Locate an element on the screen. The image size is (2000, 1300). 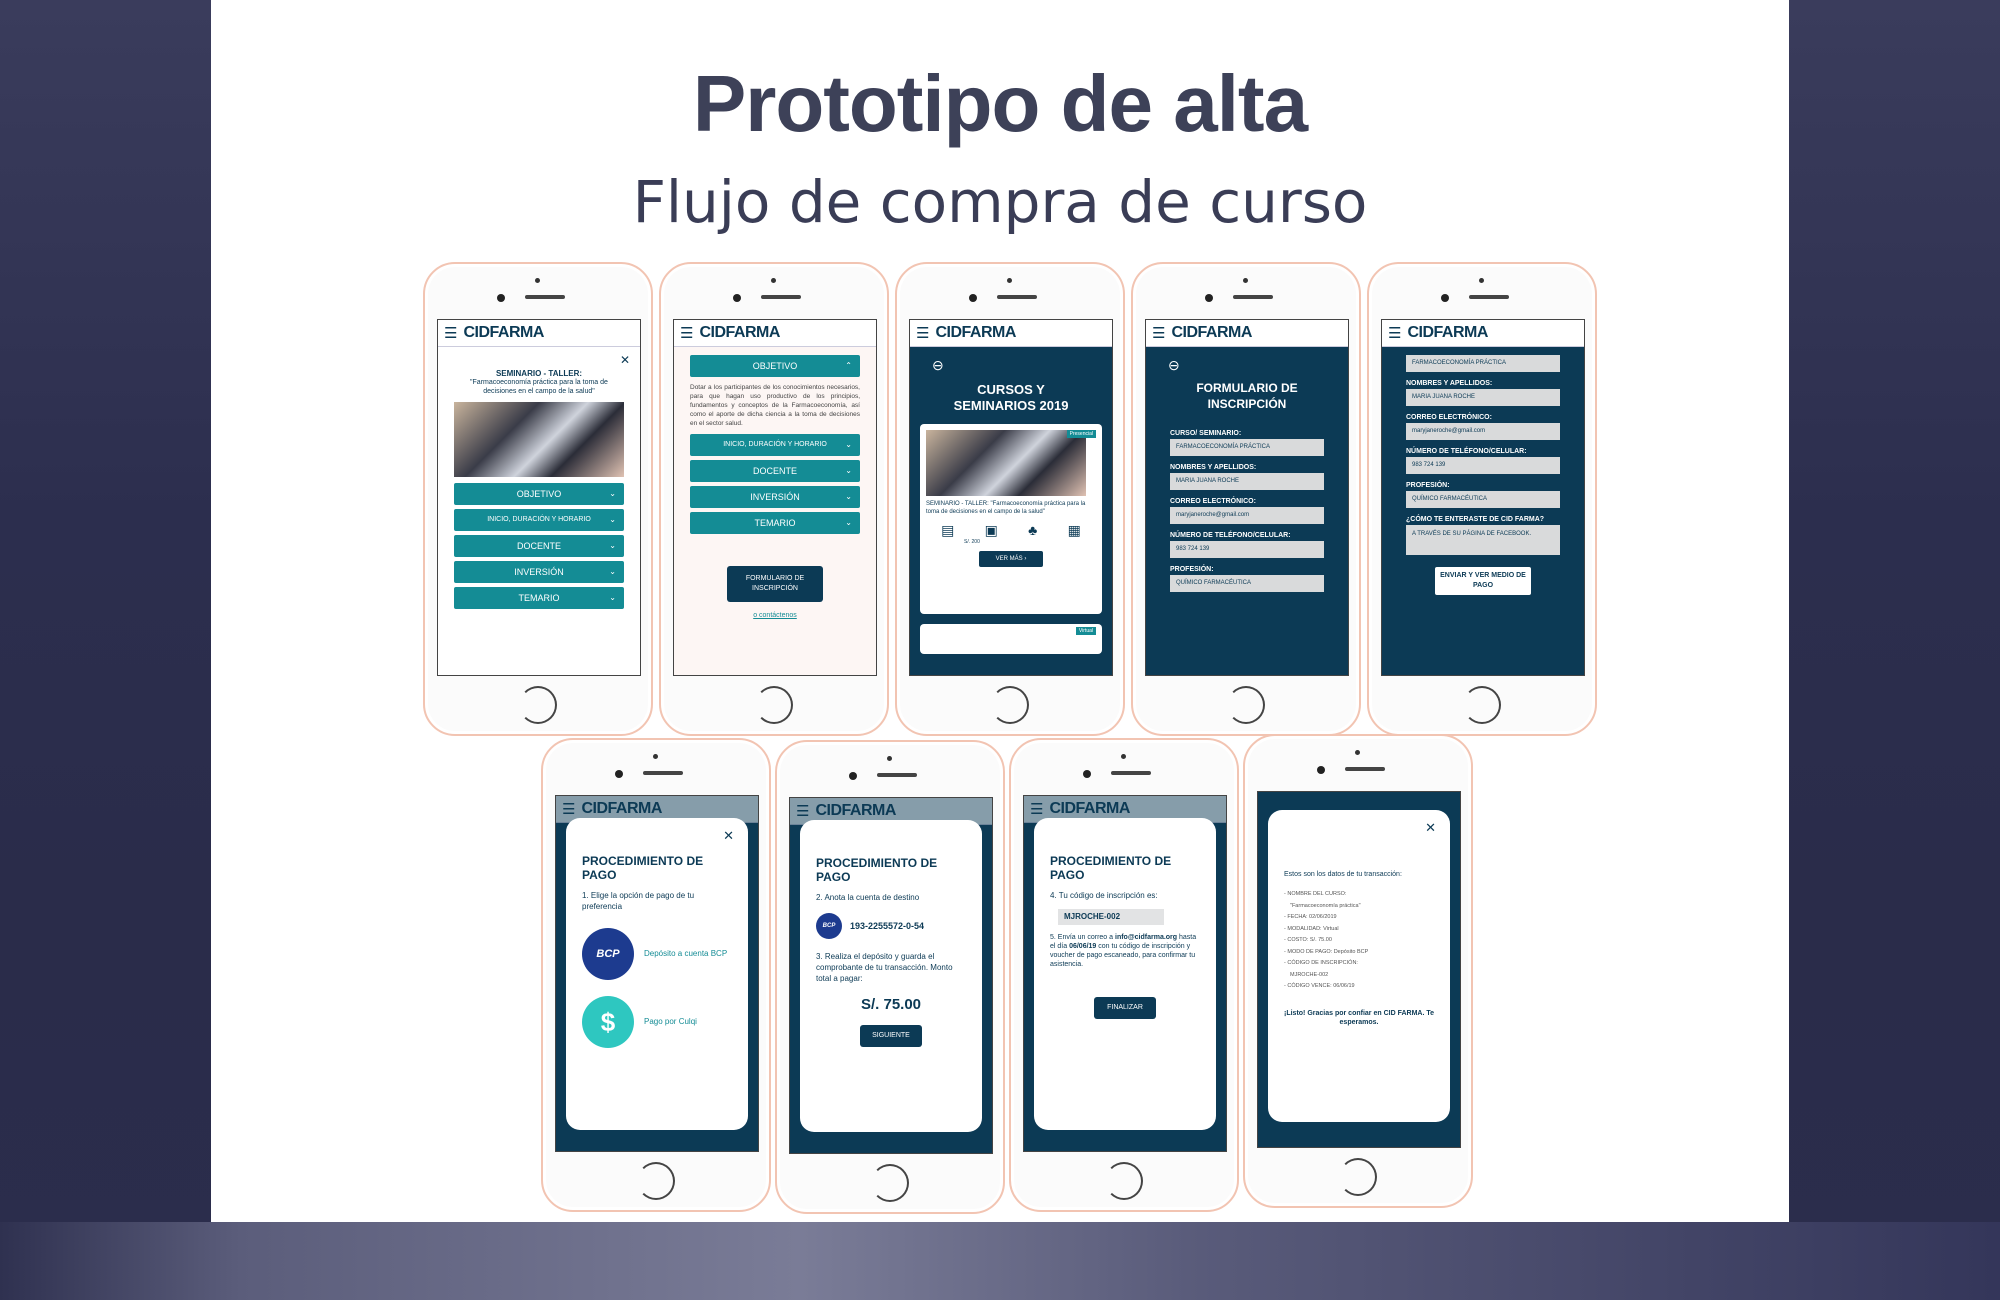
culqi-label: Pago por Culqi is located at coordinates (670, 1021).